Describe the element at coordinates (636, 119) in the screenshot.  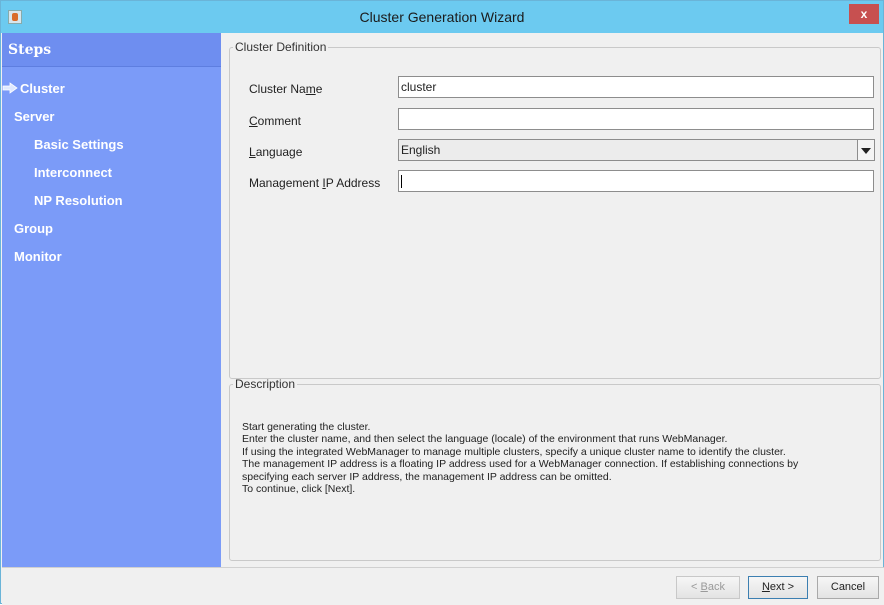
I see `comment-input` at that location.